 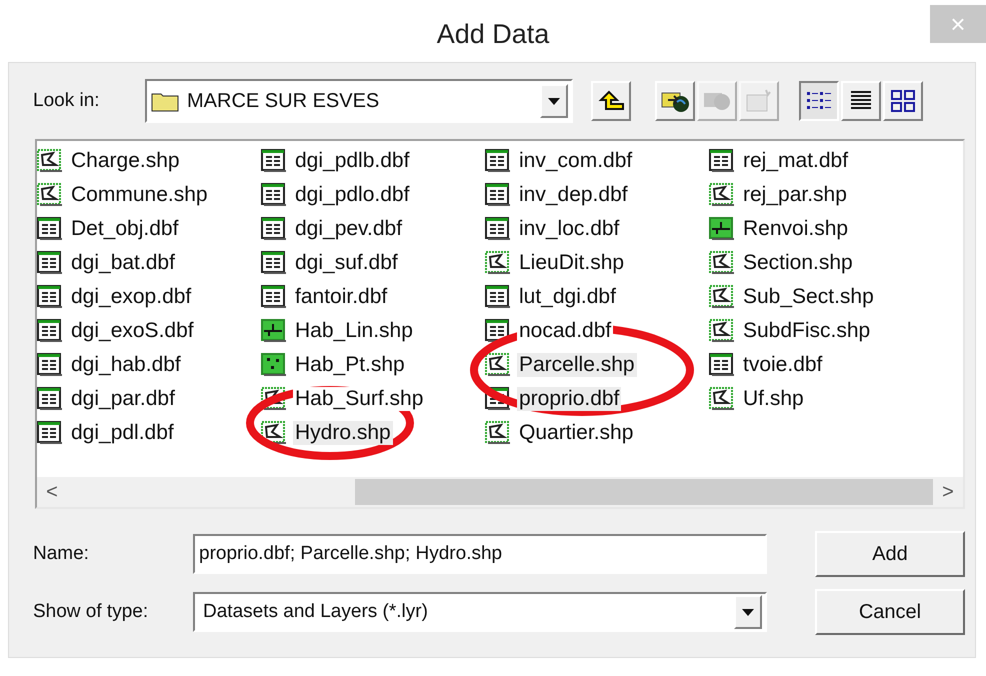 What do you see at coordinates (890, 554) in the screenshot?
I see `add-button: Add` at bounding box center [890, 554].